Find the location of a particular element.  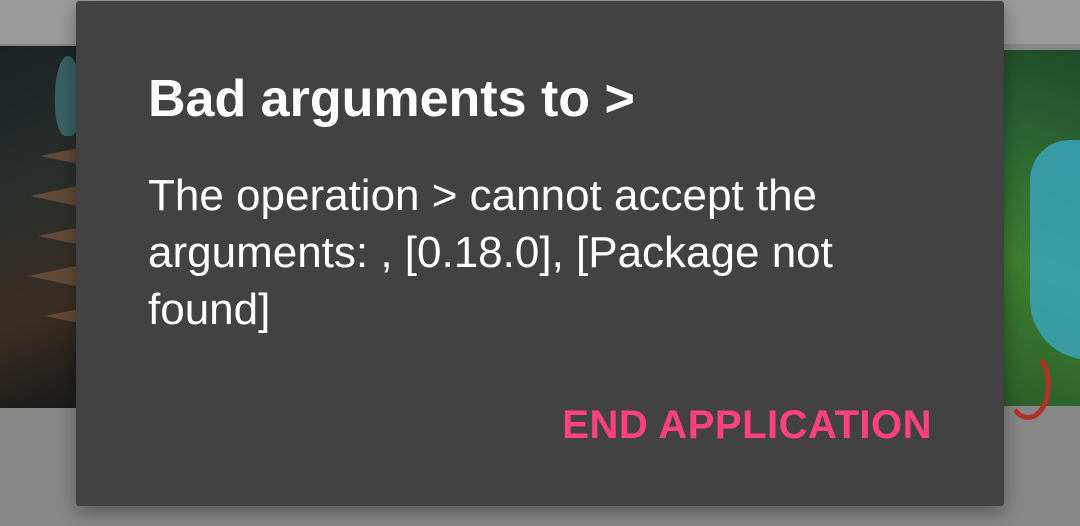

dialog-actions: END APPLICATION is located at coordinates (747, 425).